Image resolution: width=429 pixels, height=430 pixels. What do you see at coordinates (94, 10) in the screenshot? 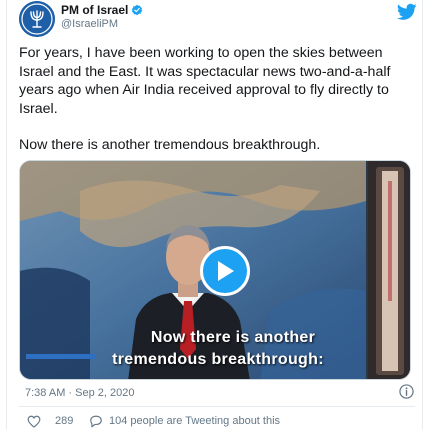
I see `display-name-text: PM of Israel` at bounding box center [94, 10].